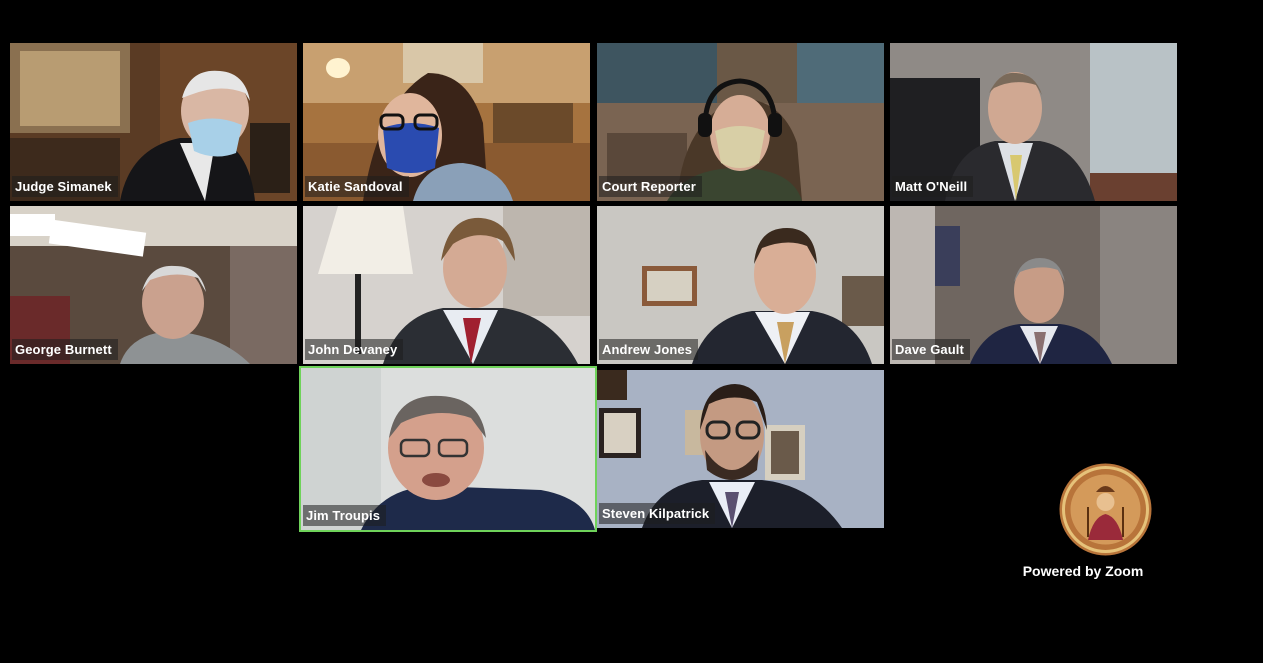 The image size is (1263, 663). What do you see at coordinates (740, 449) in the screenshot?
I see `video-tile-steven-kilpatrick: Steven Kilpatrick` at bounding box center [740, 449].